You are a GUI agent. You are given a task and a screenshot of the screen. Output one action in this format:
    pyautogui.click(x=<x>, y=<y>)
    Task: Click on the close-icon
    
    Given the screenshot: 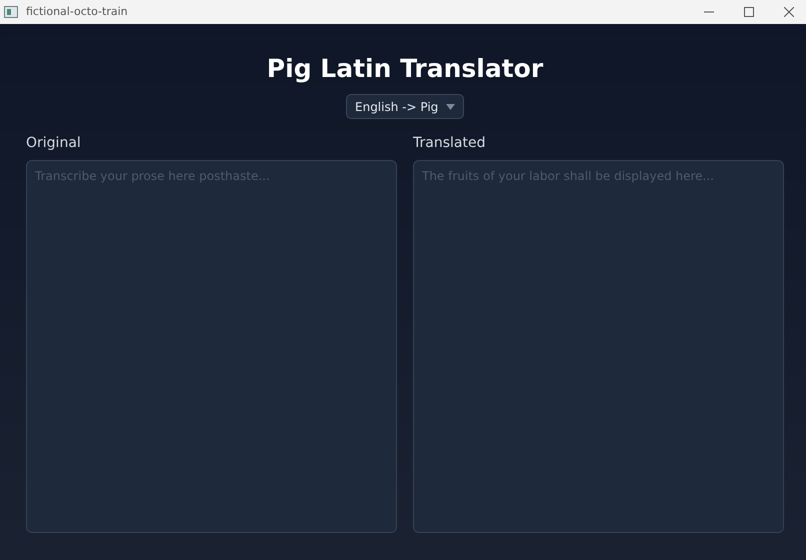 What is the action you would take?
    pyautogui.click(x=789, y=12)
    